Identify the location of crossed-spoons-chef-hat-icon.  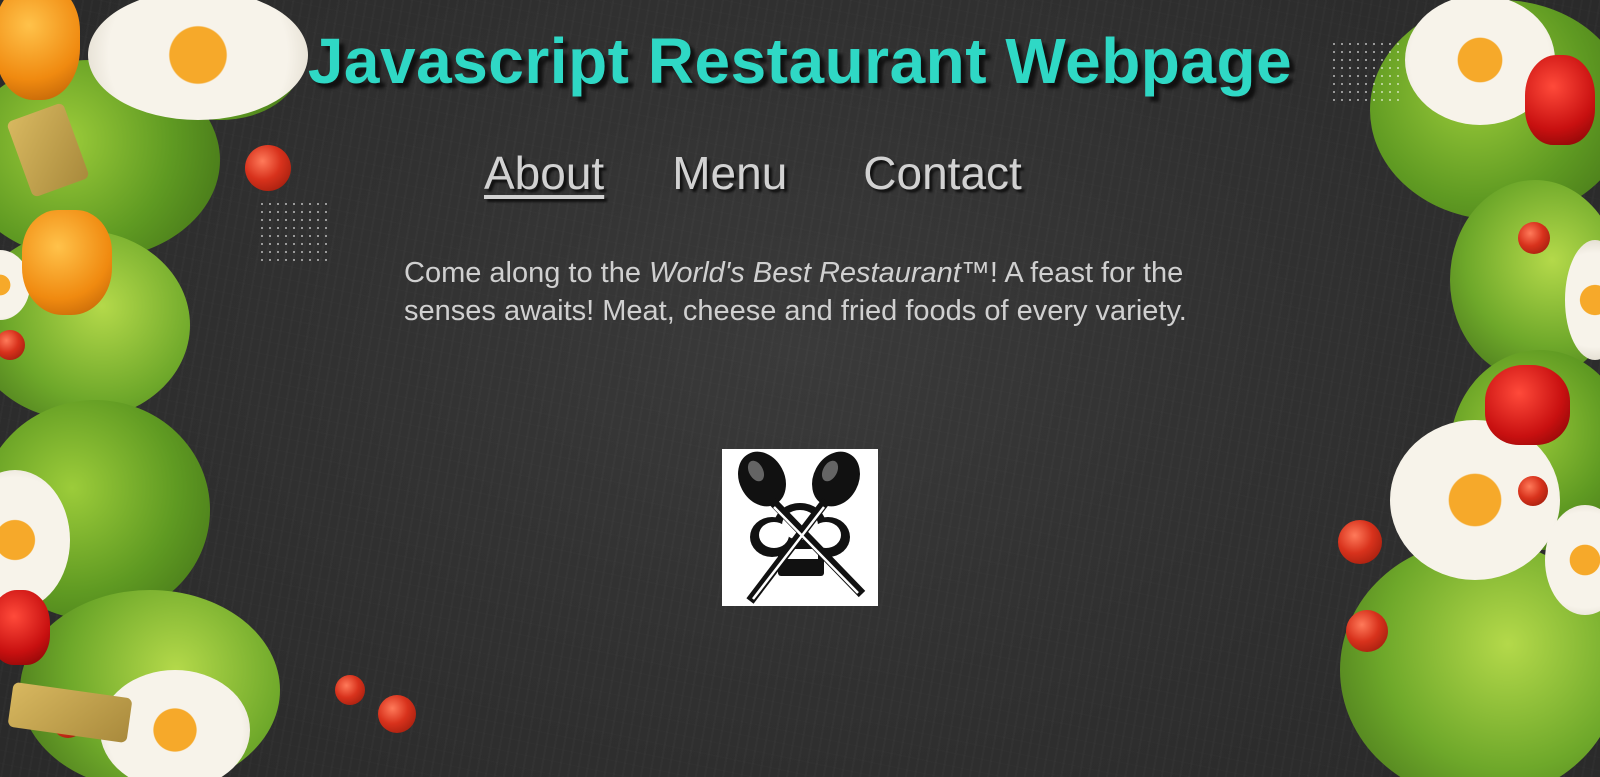
(802, 527).